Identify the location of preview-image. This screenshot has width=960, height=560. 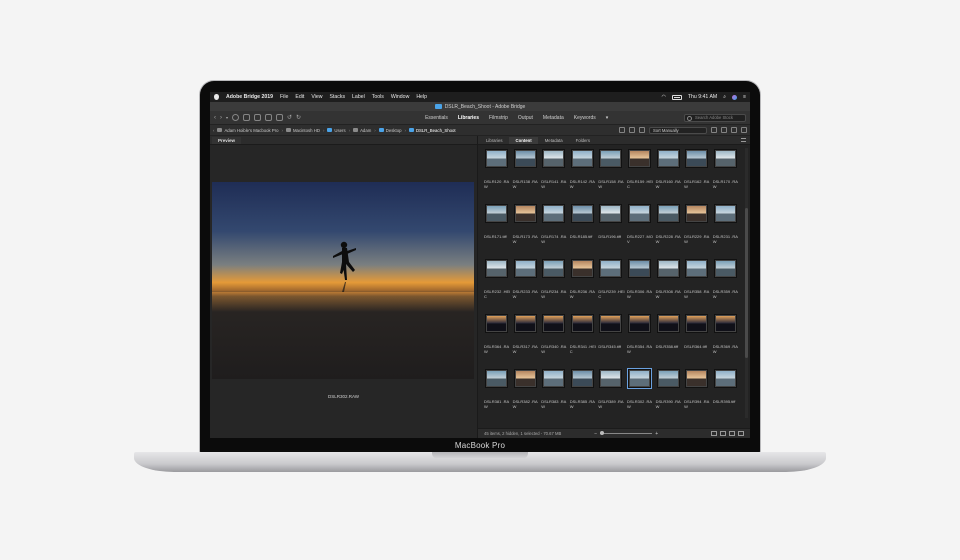
(343, 280).